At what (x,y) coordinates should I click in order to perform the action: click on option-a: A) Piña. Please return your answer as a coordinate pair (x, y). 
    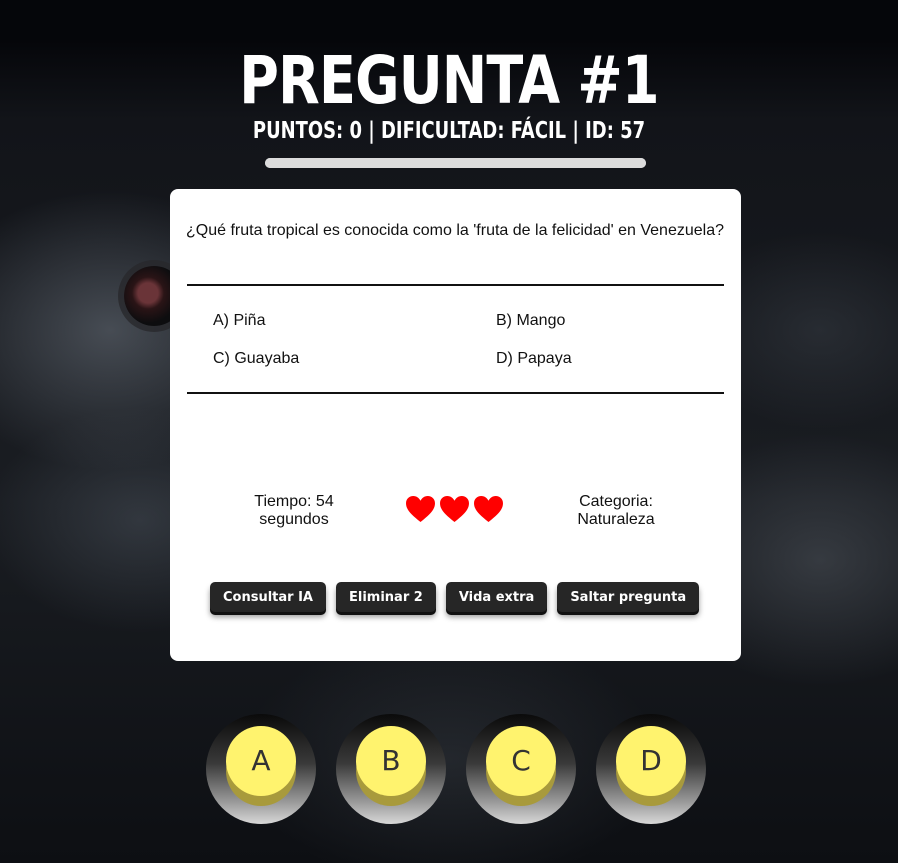
    Looking at the image, I should click on (239, 321).